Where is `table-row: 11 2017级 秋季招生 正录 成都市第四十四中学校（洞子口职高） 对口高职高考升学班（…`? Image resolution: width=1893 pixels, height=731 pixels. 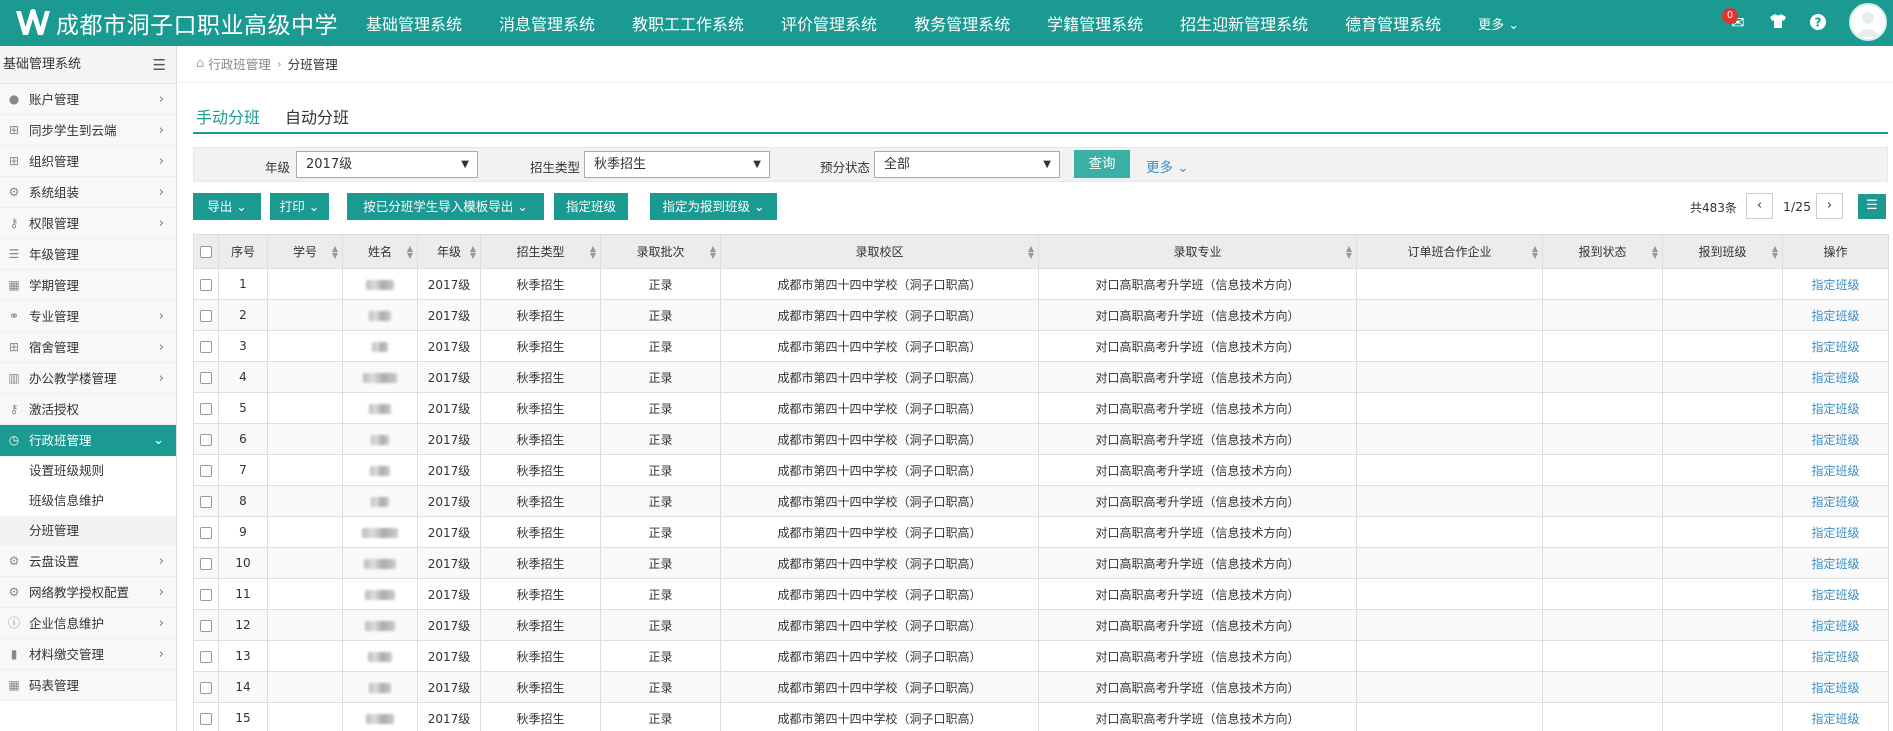 table-row: 11 2017级 秋季招生 正录 成都市第四十四中学校（洞子口职高） 对口高职高考升学班（… is located at coordinates (1041, 594).